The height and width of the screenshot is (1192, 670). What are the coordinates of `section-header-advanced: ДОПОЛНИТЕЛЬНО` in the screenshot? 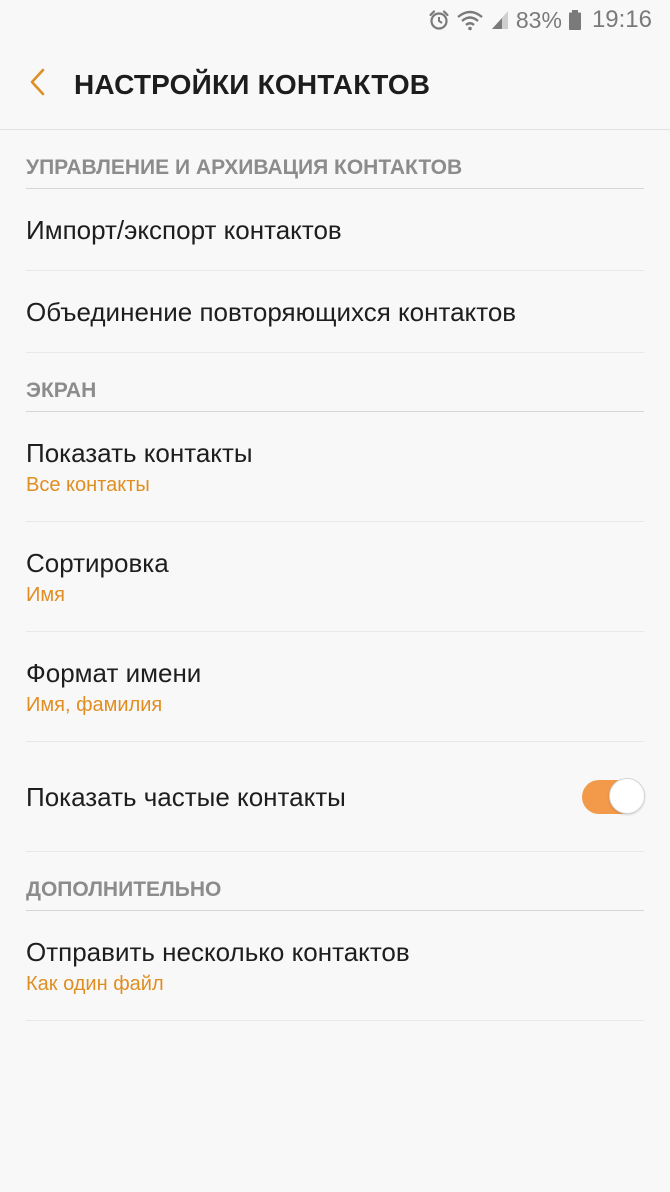 It's located at (335, 881).